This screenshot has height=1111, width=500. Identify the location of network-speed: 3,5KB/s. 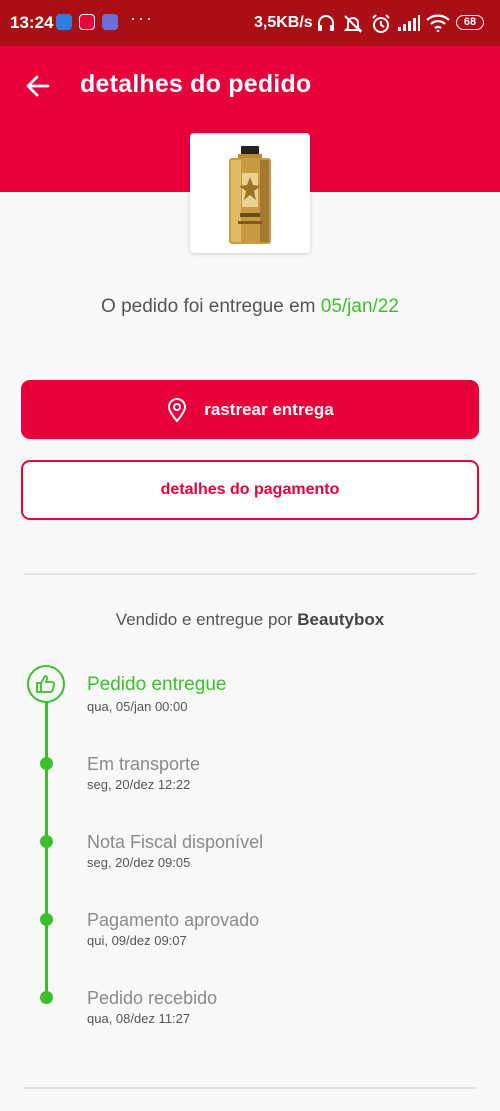
(283, 22).